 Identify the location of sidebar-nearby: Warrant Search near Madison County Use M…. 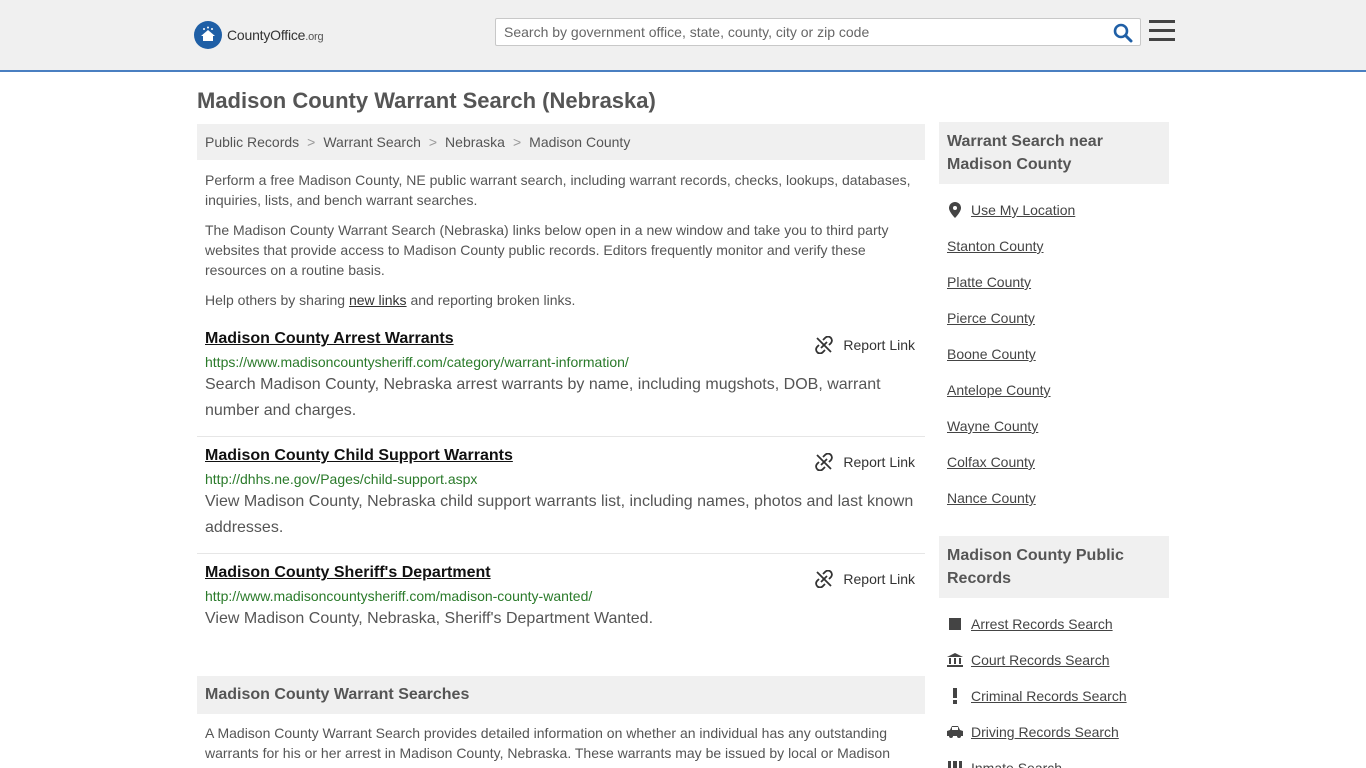
(1054, 319).